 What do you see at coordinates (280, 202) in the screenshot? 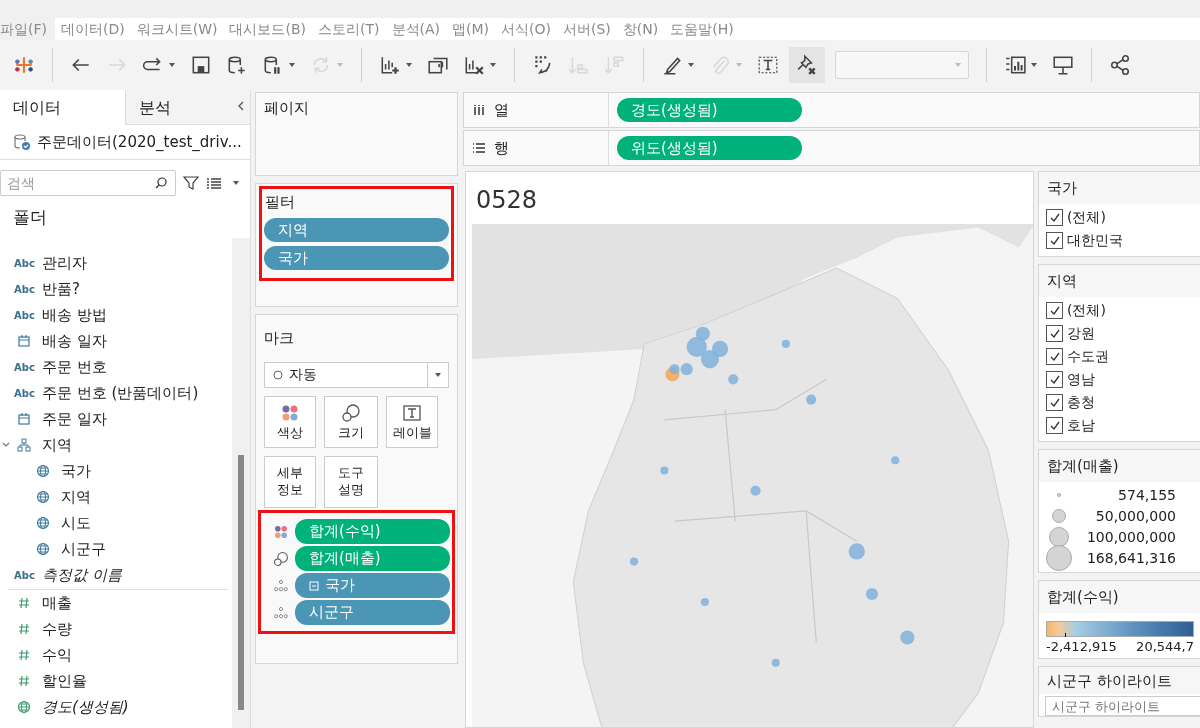
I see `card-title: 필터` at bounding box center [280, 202].